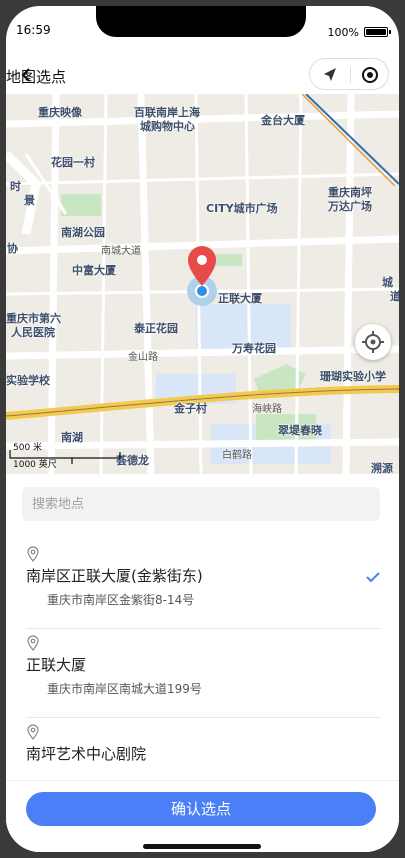 This screenshot has height=858, width=405. What do you see at coordinates (201, 504) in the screenshot?
I see `search-input` at bounding box center [201, 504].